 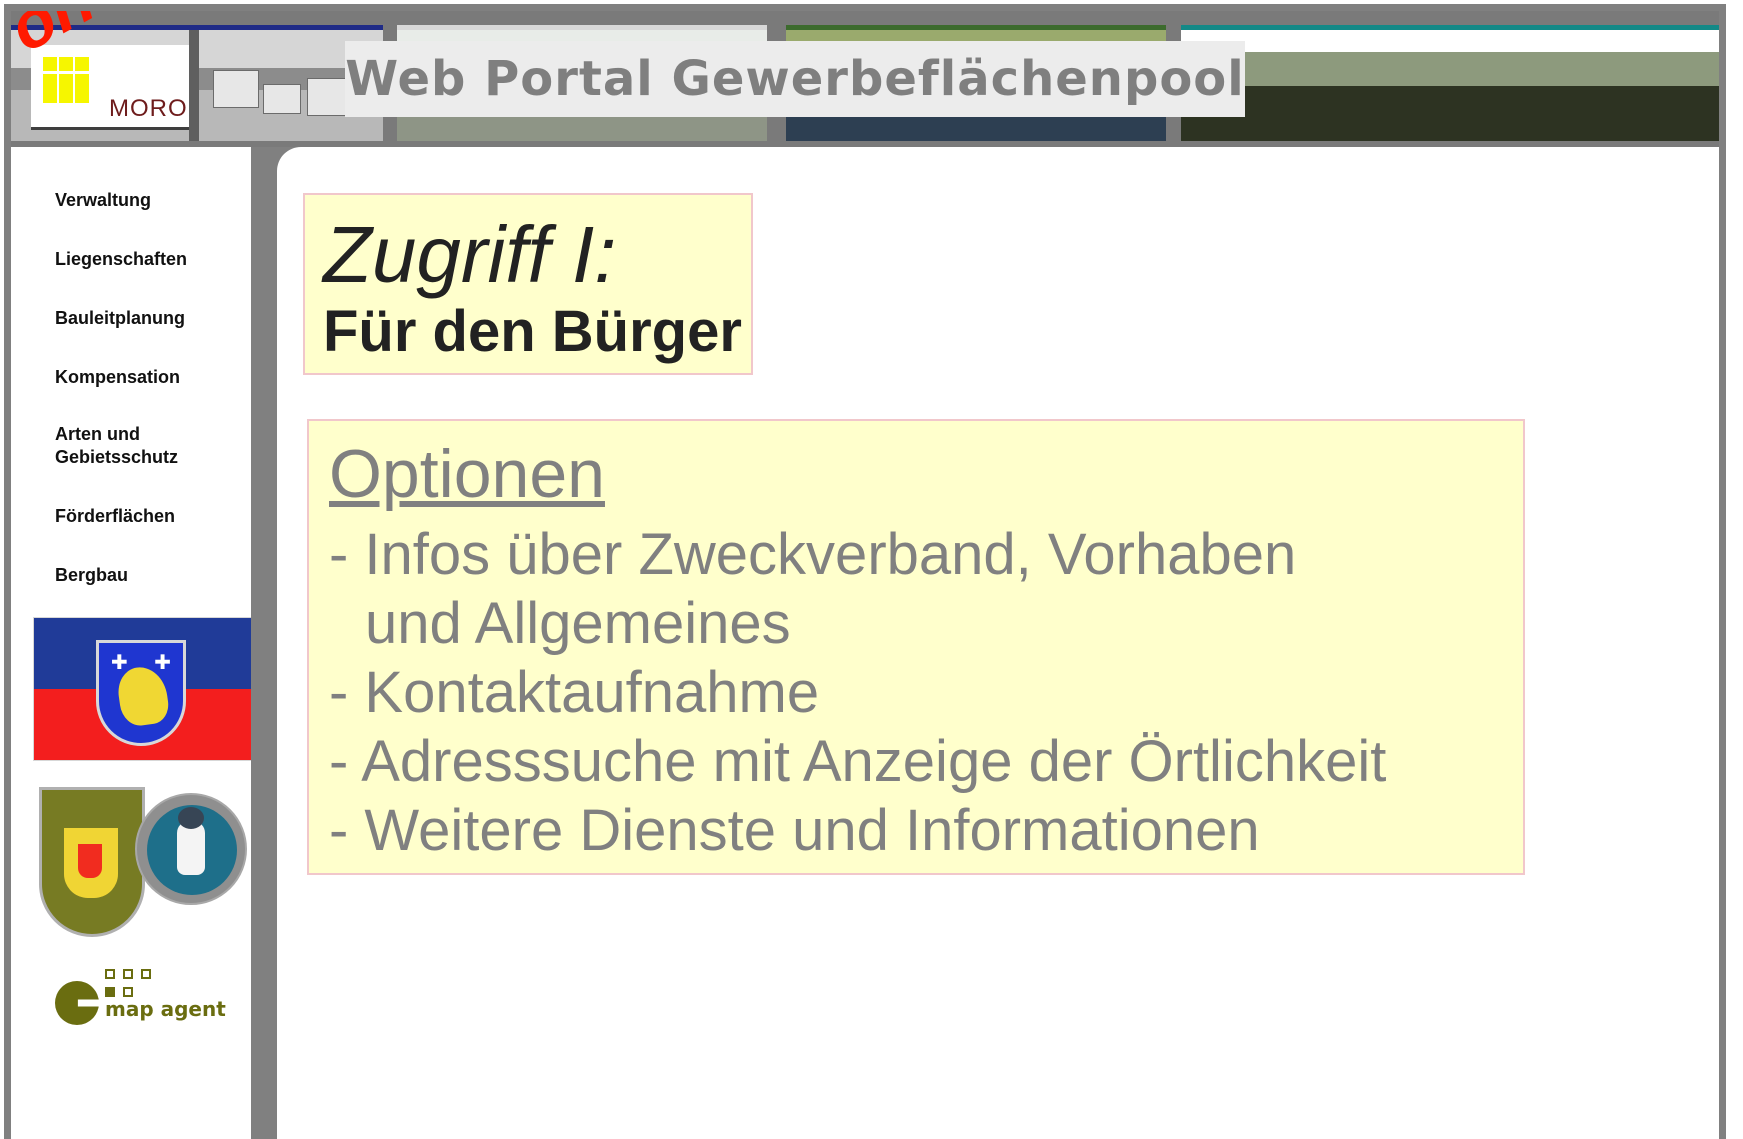 I want to click on options-heading: Optionen, so click(x=467, y=474).